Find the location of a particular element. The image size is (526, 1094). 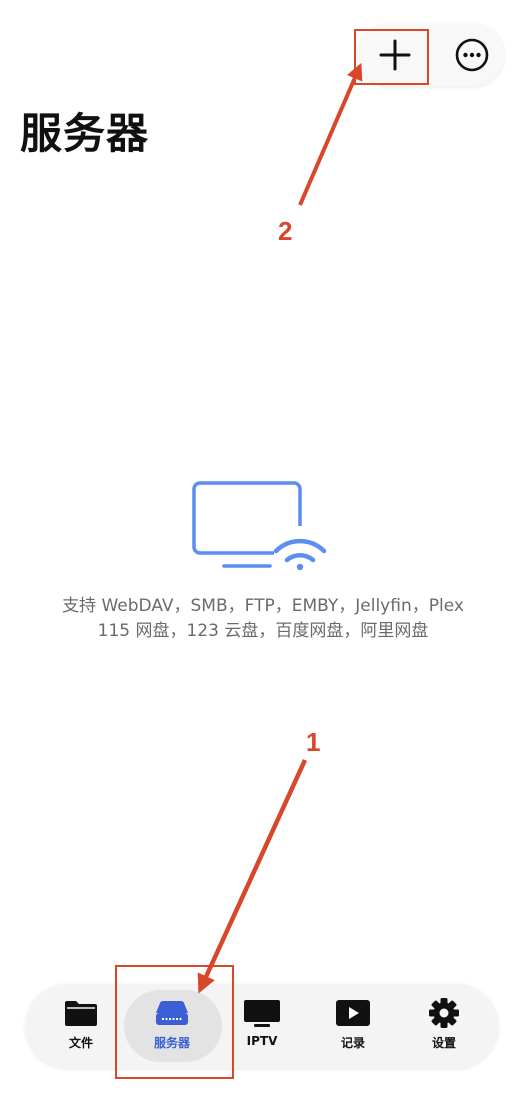

page-title: 服务器 is located at coordinates (85, 133).